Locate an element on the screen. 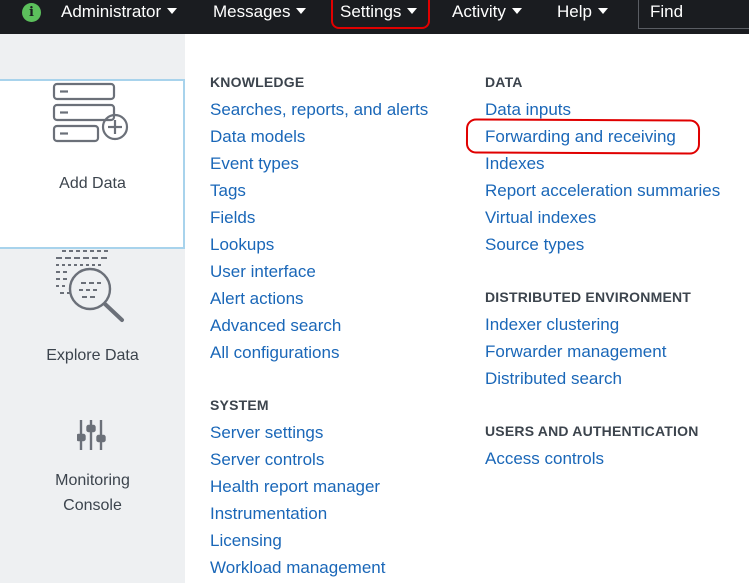  link-event-types: Event types is located at coordinates (254, 164).